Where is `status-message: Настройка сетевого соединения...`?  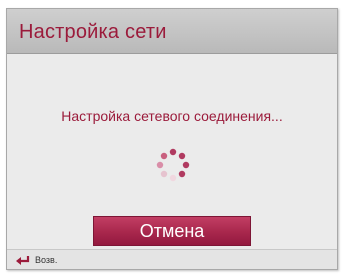
status-message: Настройка сетевого соединения... is located at coordinates (172, 116).